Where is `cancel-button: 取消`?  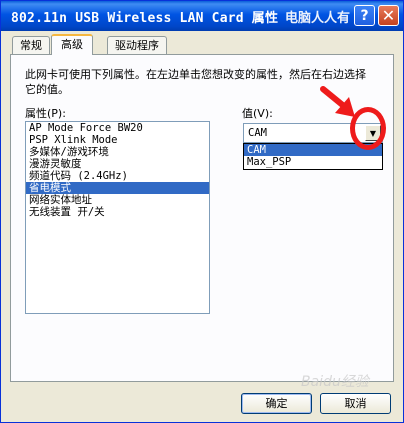
cancel-button: 取消 is located at coordinates (355, 403).